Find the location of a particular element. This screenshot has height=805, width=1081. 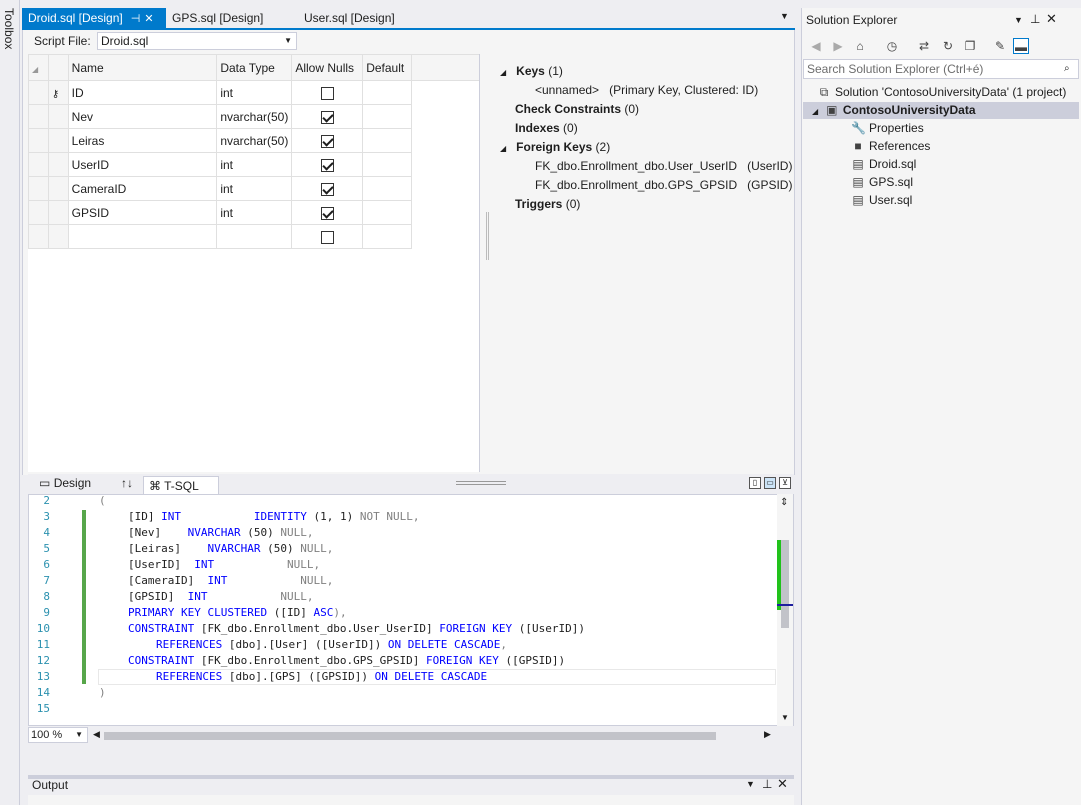

column-header-allow-nulls: Allow Nulls is located at coordinates (327, 67).